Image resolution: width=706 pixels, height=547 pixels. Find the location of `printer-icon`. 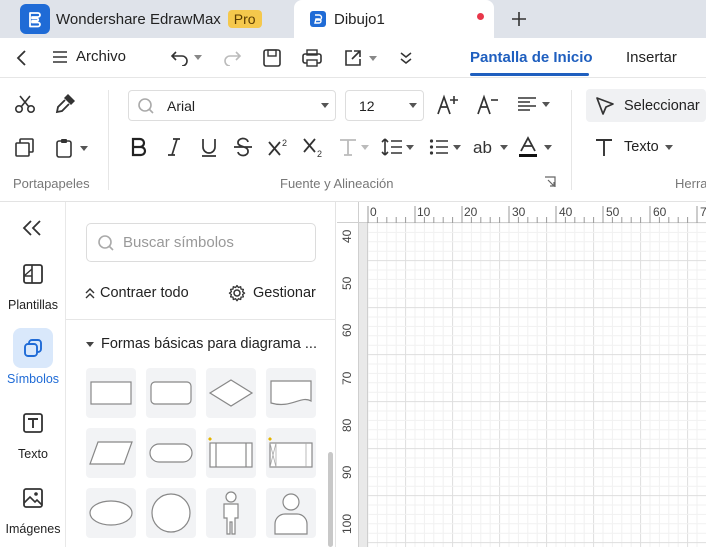

printer-icon is located at coordinates (312, 58).